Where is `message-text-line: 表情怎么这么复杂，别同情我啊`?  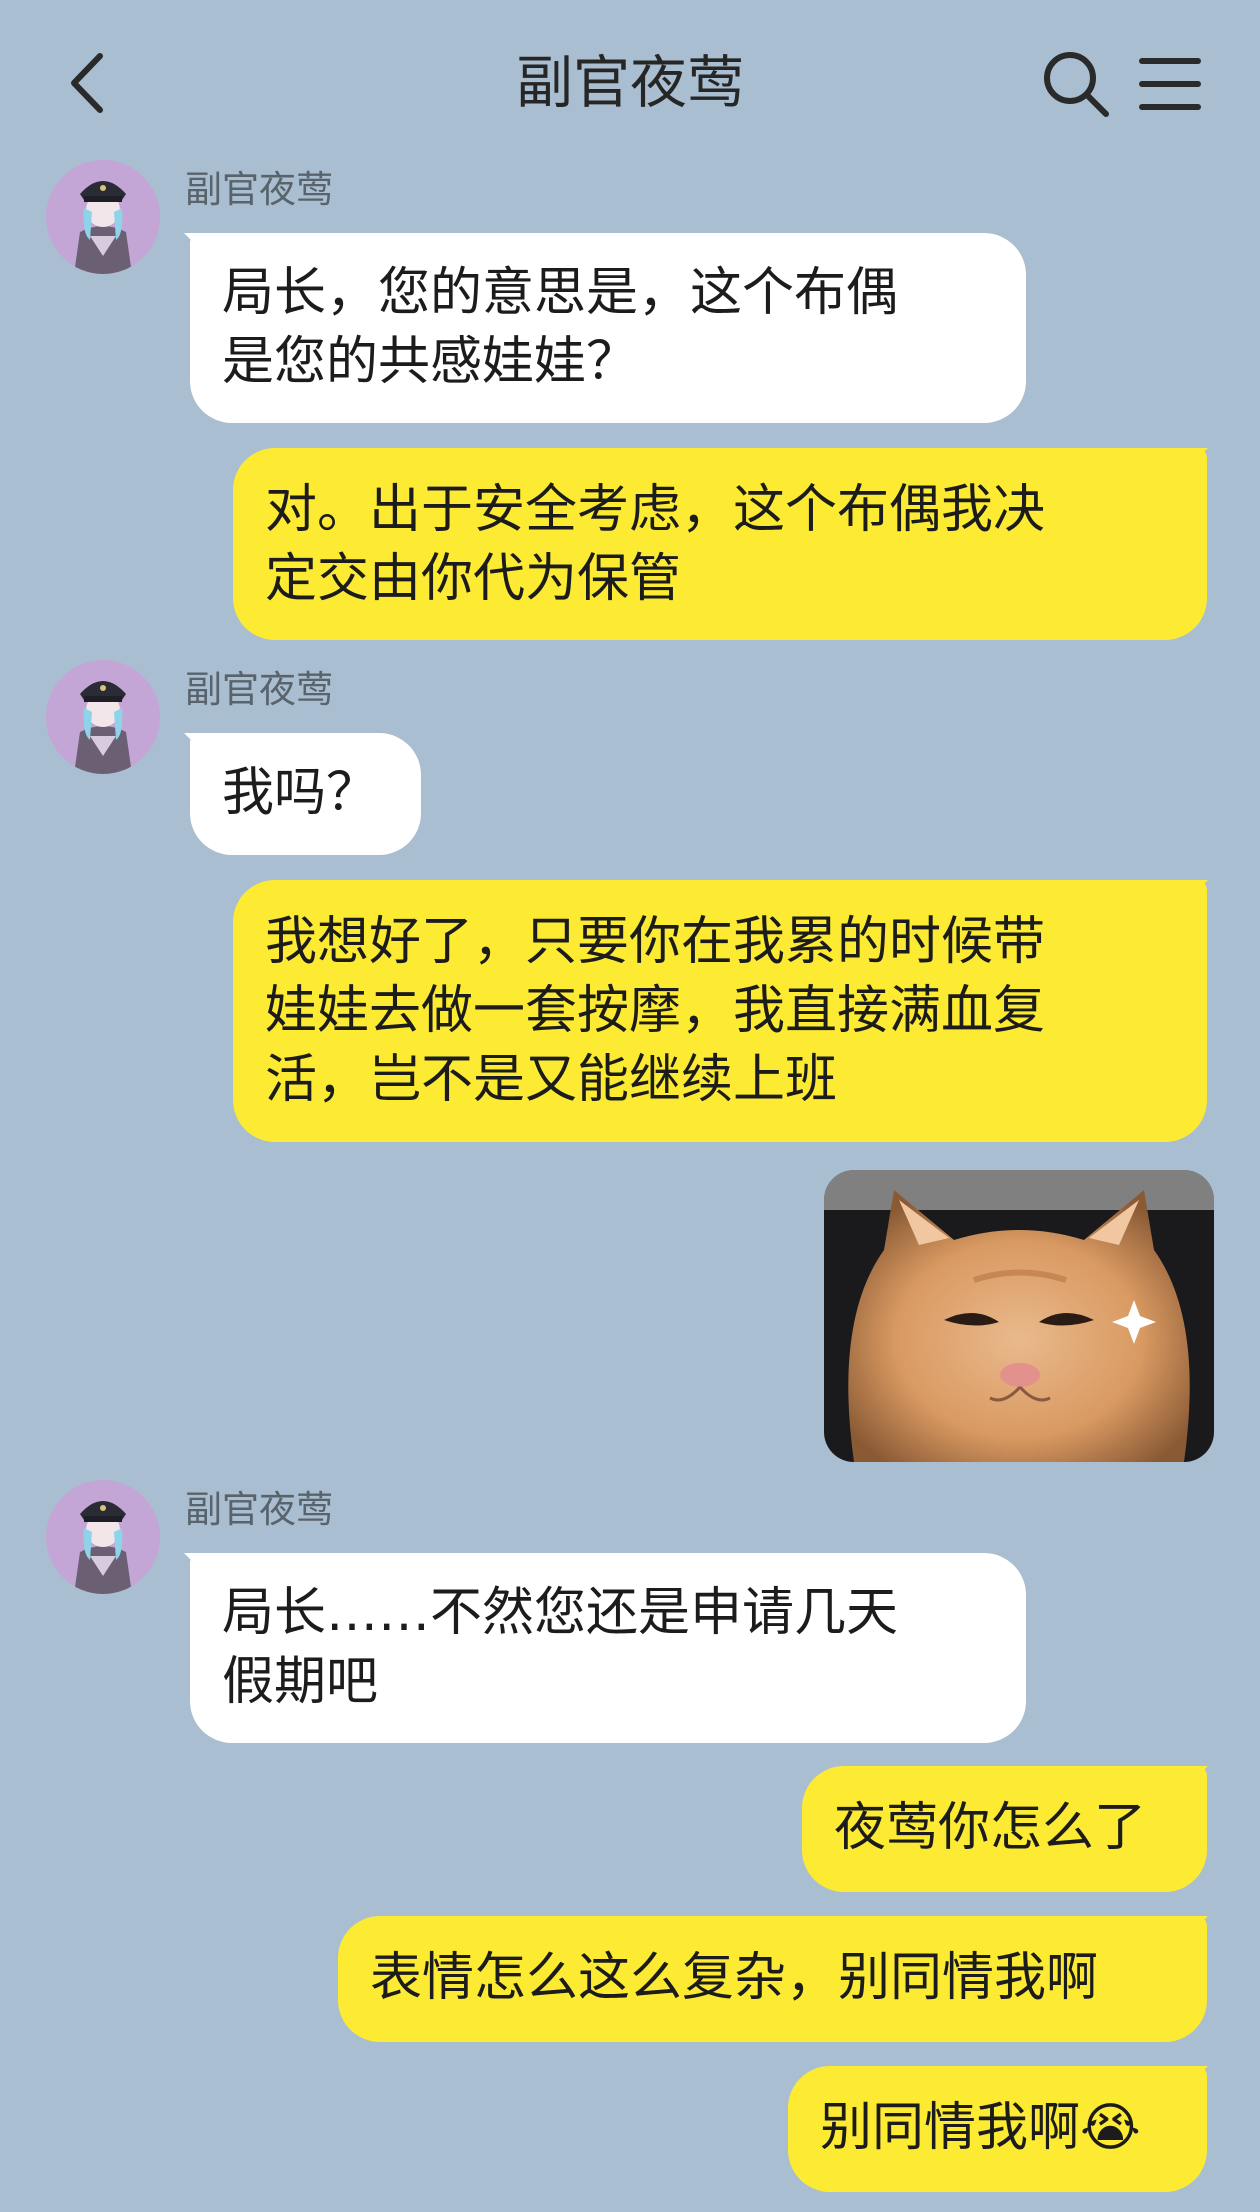
message-text-line: 表情怎么这么复杂，别同情我啊 is located at coordinates (734, 1978).